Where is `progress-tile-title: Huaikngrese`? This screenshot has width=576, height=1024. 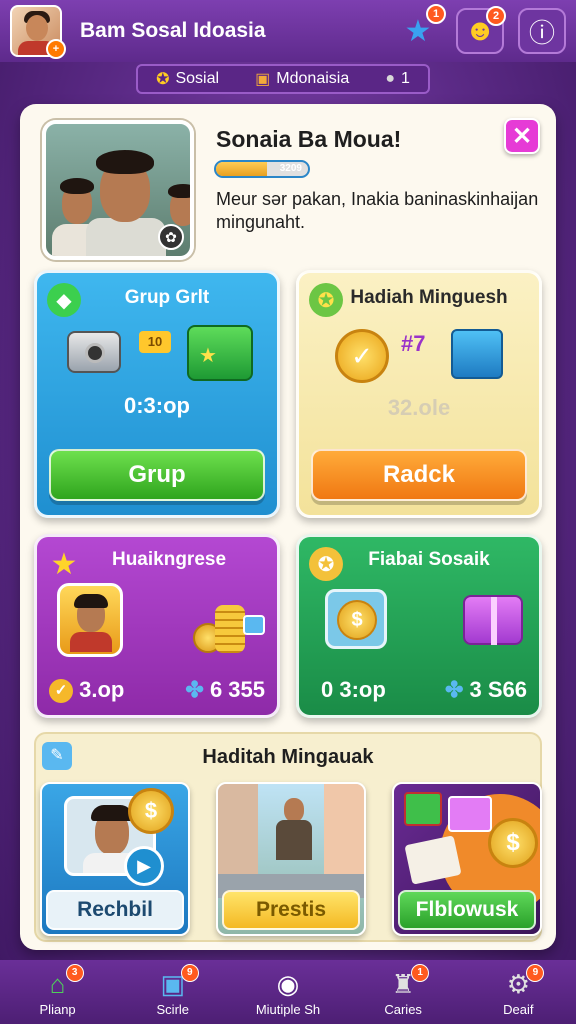
progress-tile-title: Huaikngrese is located at coordinates (169, 559).